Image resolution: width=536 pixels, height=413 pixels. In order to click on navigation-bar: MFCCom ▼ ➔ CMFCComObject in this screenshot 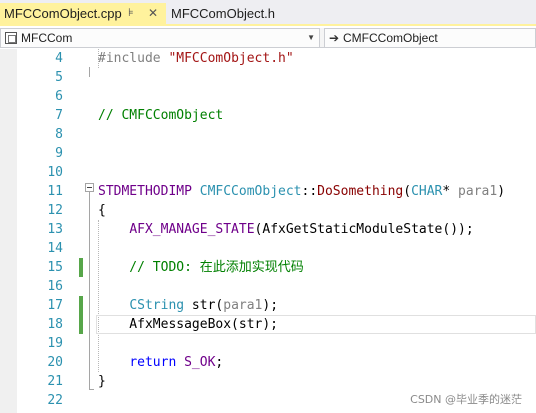, I will do `click(268, 38)`.